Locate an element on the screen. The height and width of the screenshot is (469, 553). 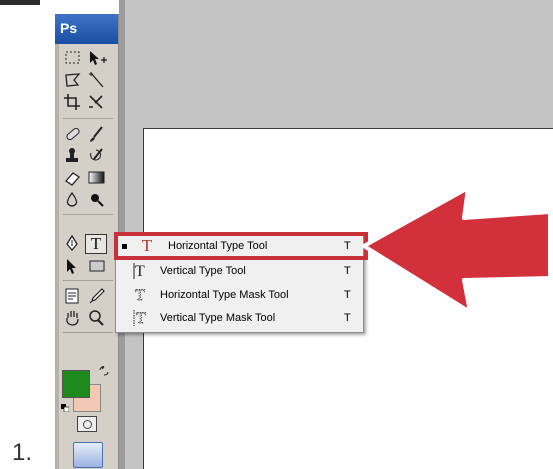
menu-item-label: Horizontal Type Tool is located at coordinates (218, 246).